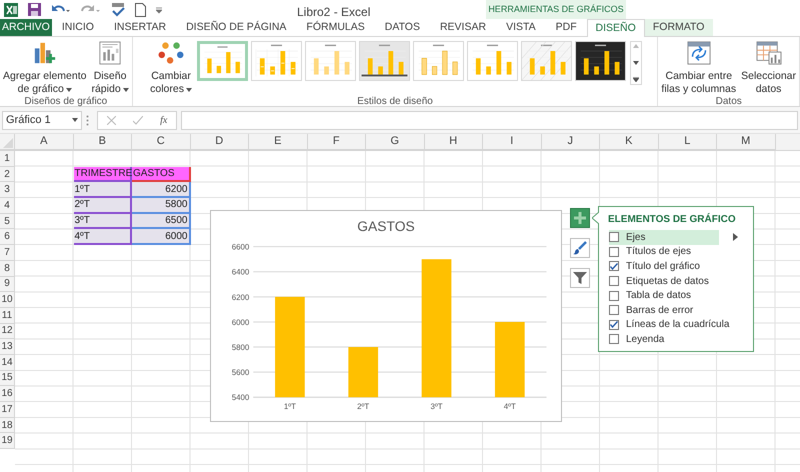 This screenshot has width=800, height=472. Describe the element at coordinates (75, 120) in the screenshot. I see `caret-icon` at that location.